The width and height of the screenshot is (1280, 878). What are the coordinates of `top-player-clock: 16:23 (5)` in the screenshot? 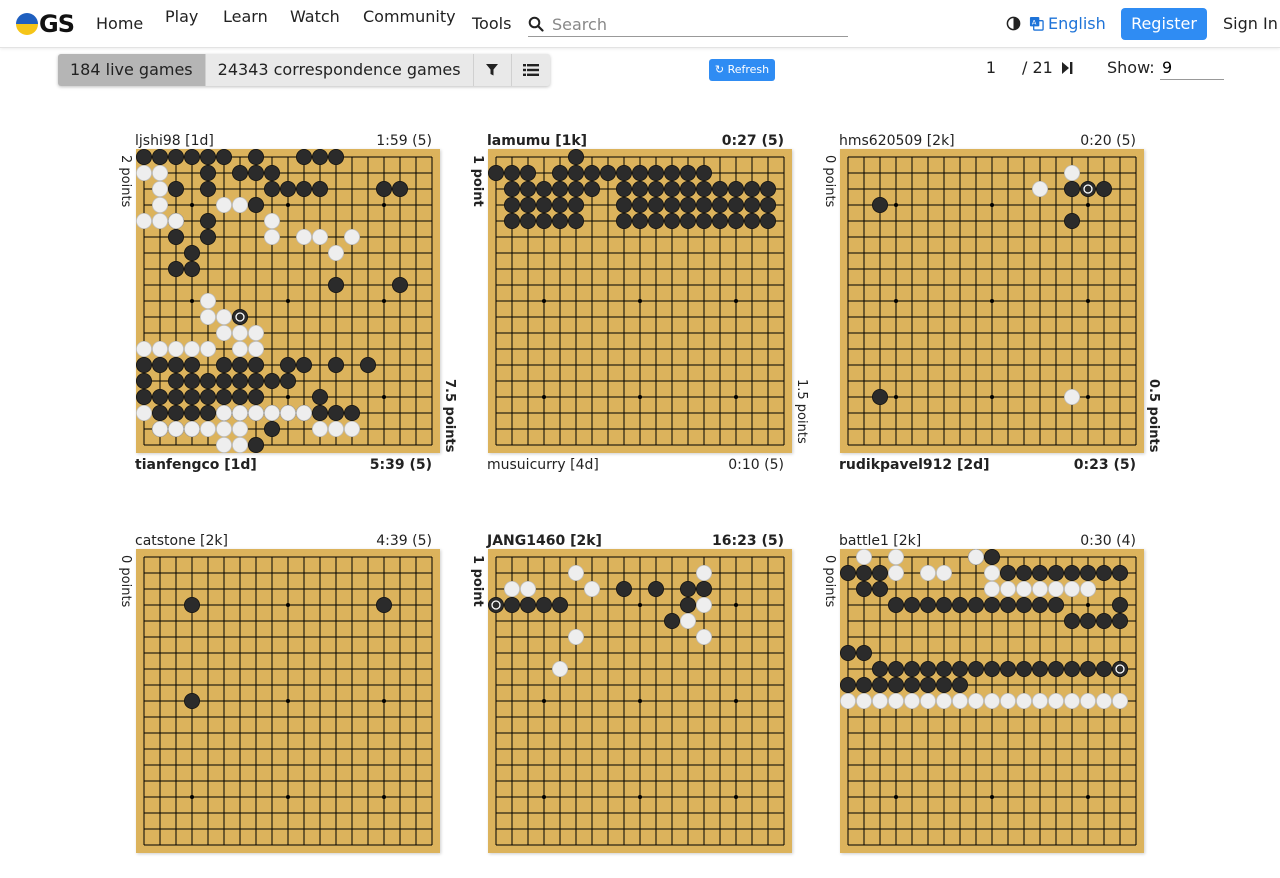 It's located at (748, 541).